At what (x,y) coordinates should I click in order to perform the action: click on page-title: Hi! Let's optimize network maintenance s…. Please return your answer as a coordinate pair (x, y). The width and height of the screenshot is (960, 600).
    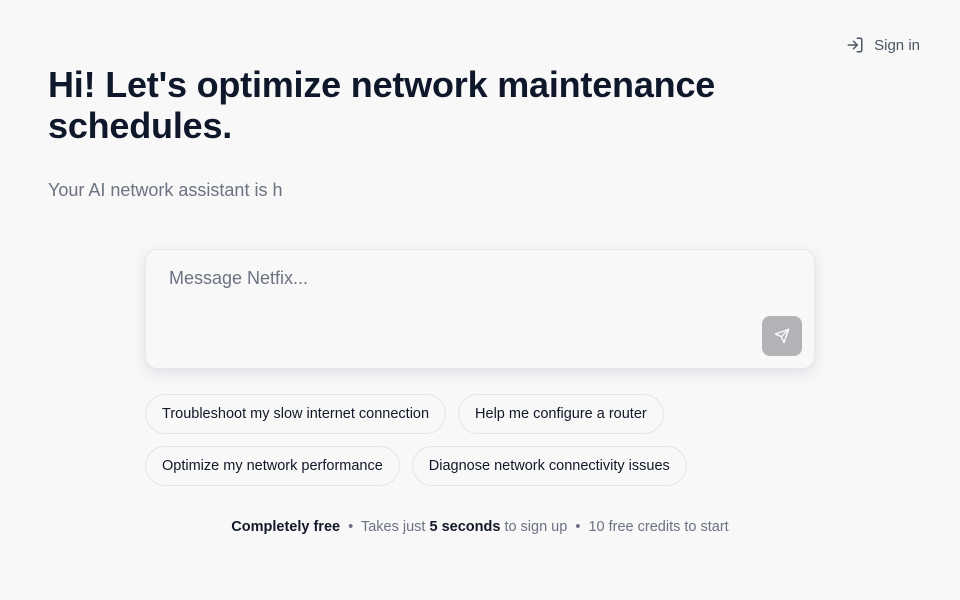
    Looking at the image, I should click on (382, 105).